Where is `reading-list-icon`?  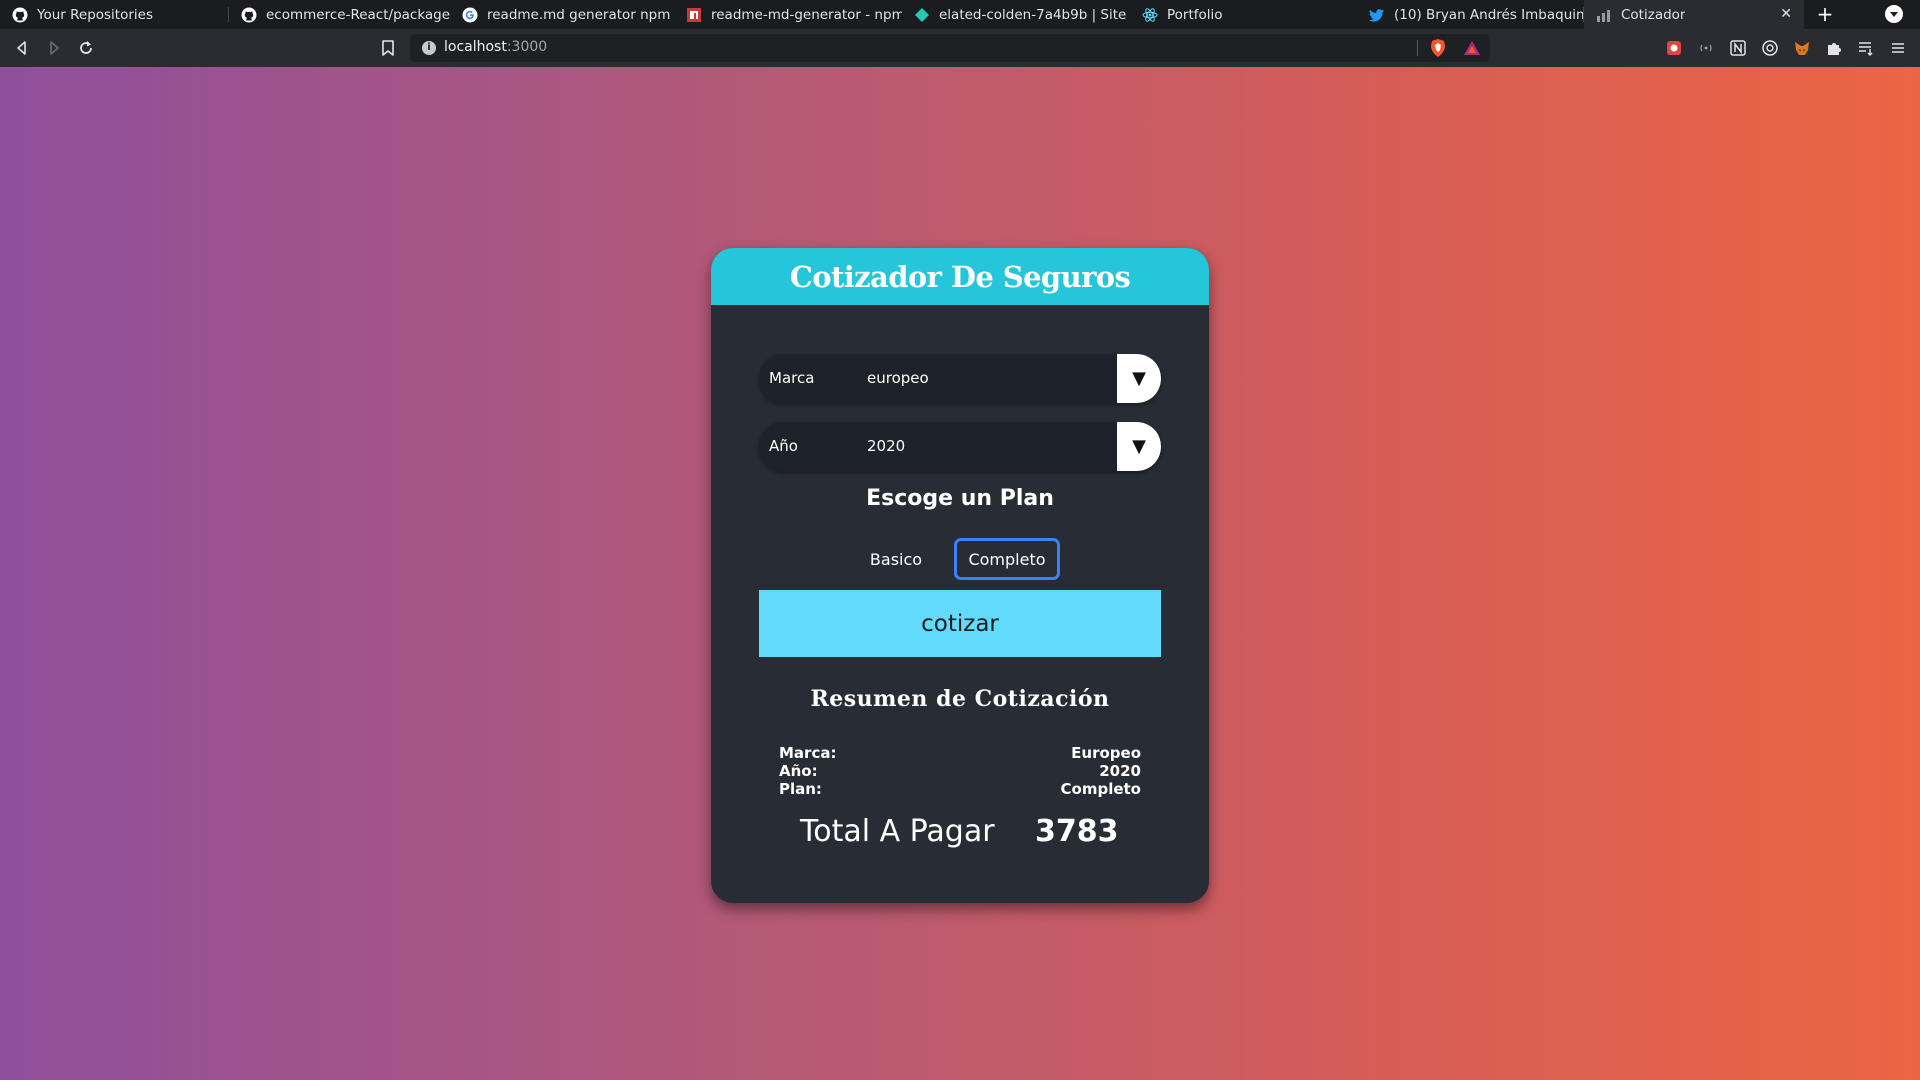
reading-list-icon is located at coordinates (1866, 48).